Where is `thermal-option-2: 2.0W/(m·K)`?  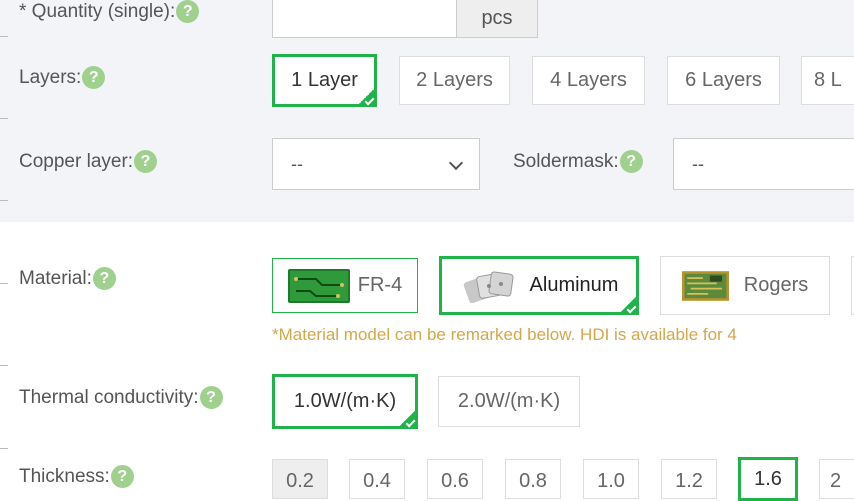 thermal-option-2: 2.0W/(m·K) is located at coordinates (509, 401).